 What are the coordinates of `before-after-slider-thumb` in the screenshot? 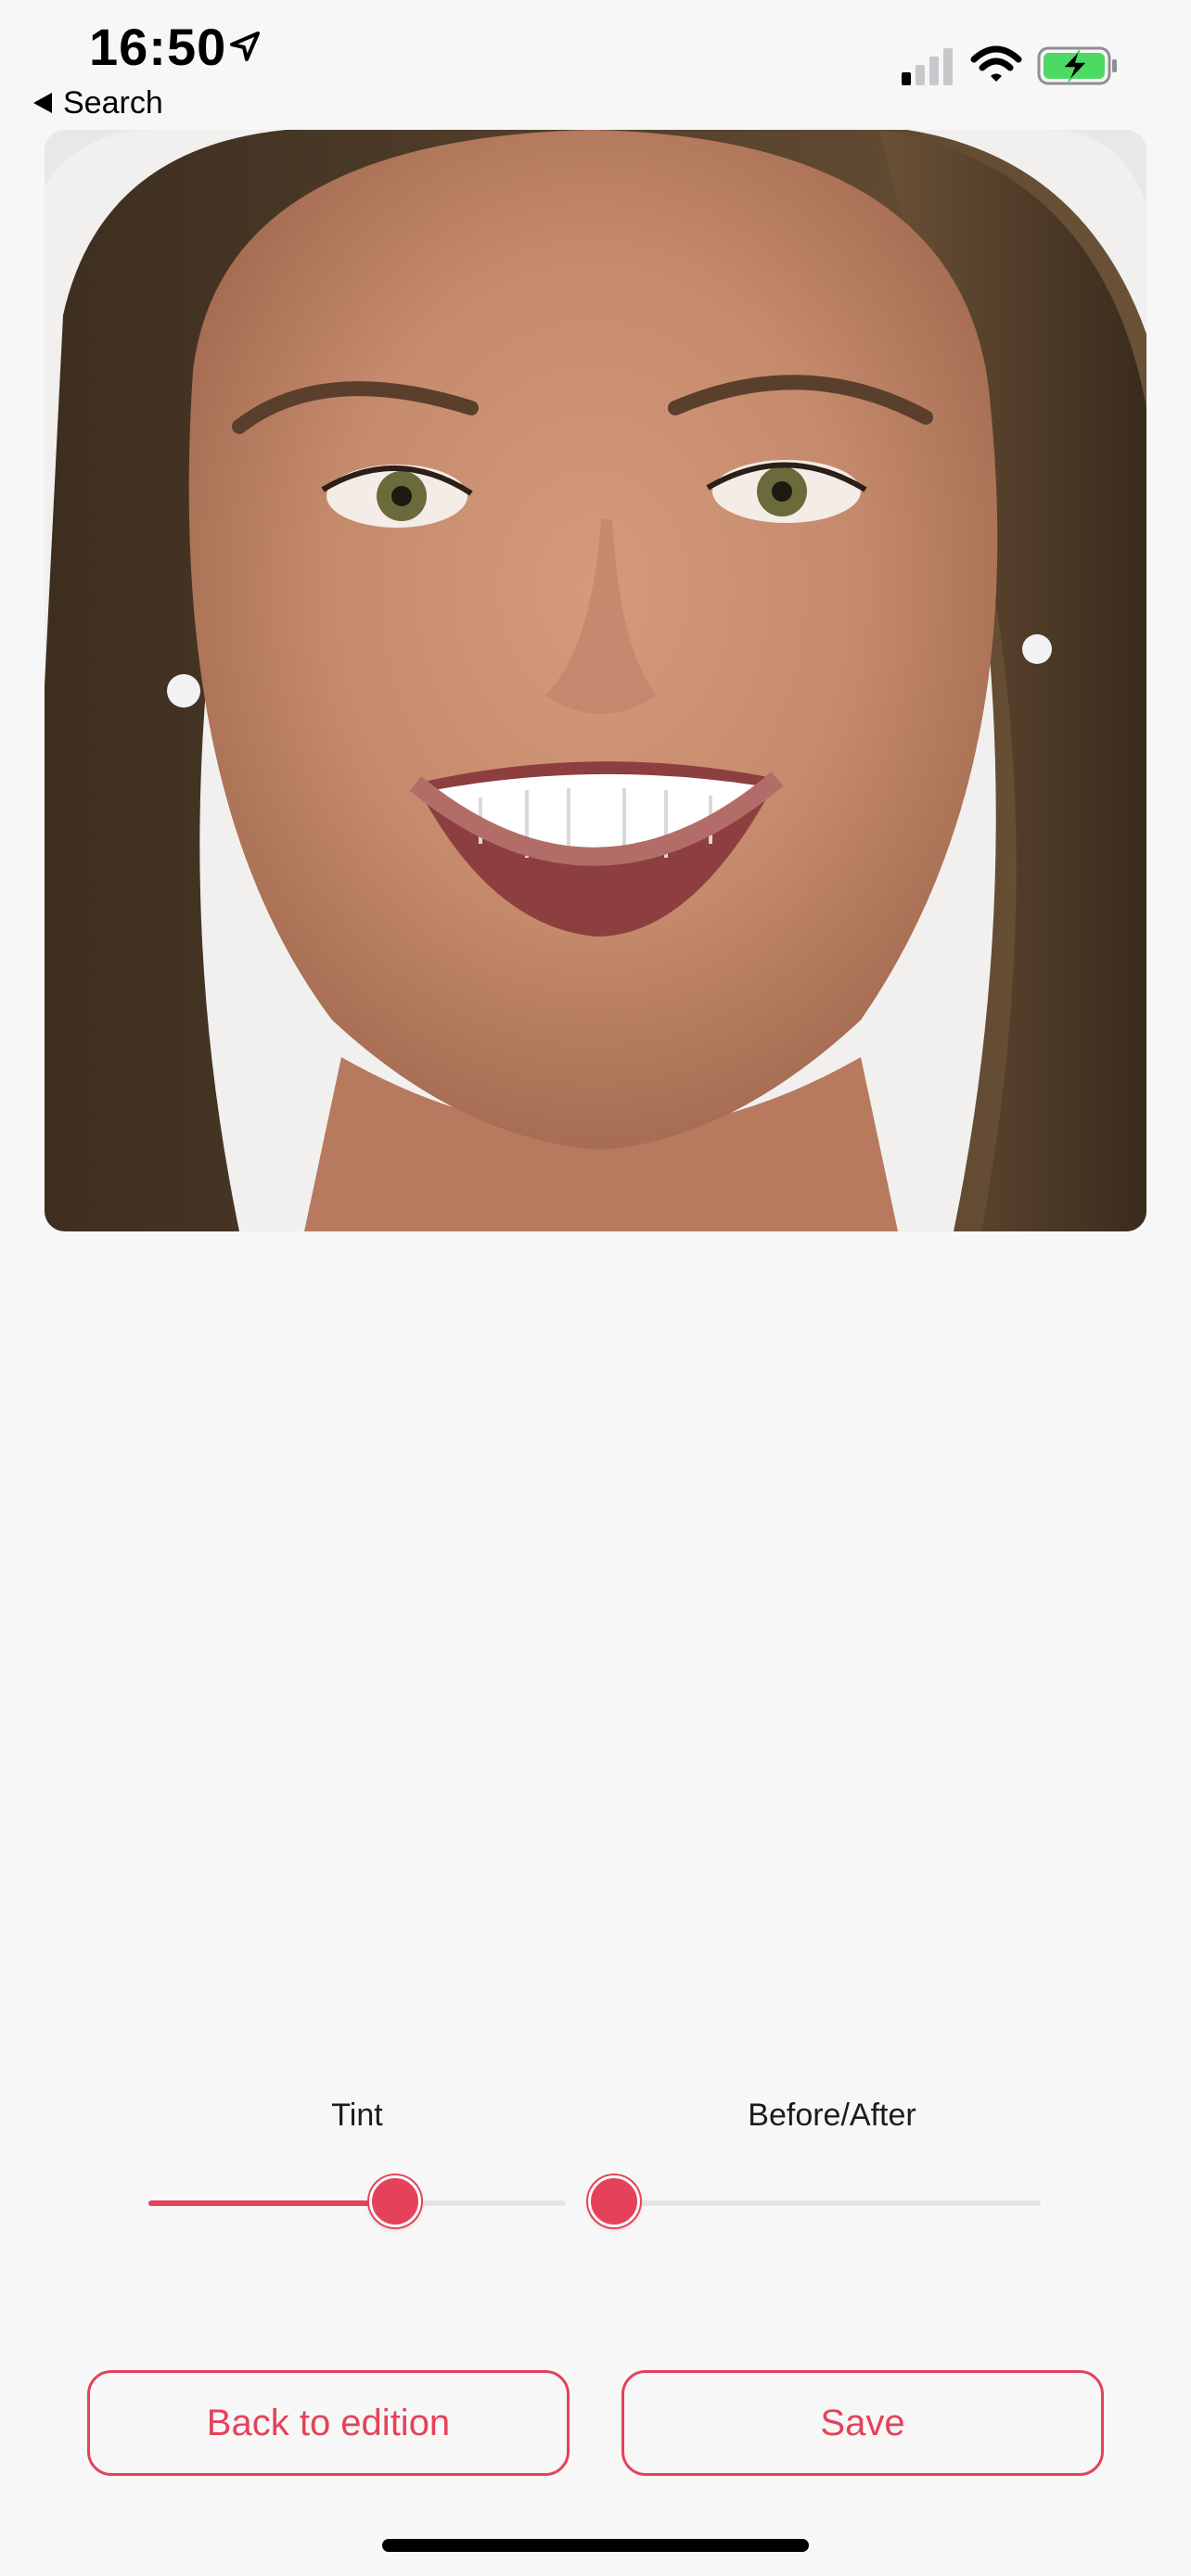 It's located at (614, 2201).